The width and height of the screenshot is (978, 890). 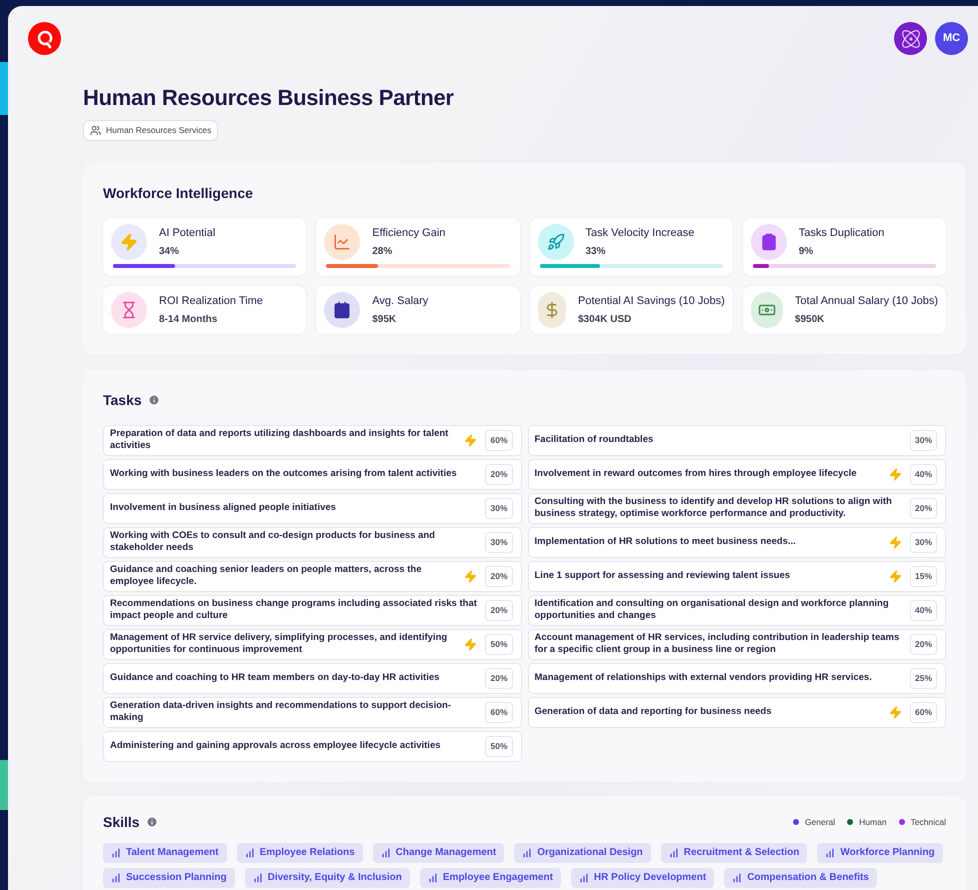 What do you see at coordinates (696, 474) in the screenshot?
I see `task-text: Involvement in reward outcomes from hires through employee lifecycle` at bounding box center [696, 474].